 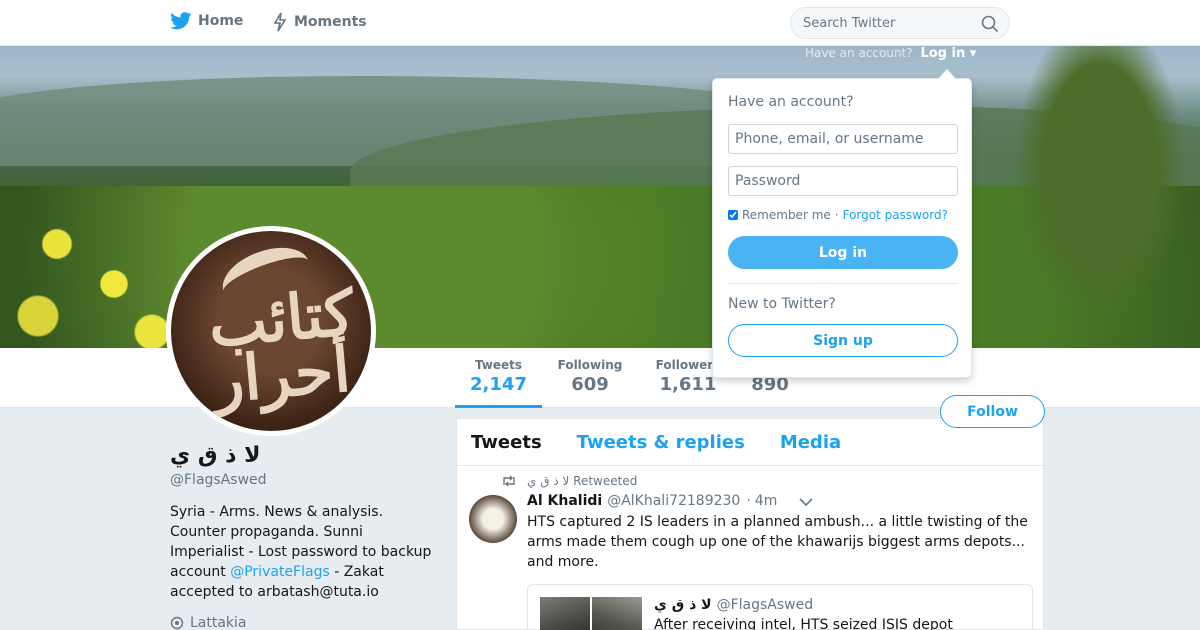 I want to click on password-field, so click(x=843, y=181).